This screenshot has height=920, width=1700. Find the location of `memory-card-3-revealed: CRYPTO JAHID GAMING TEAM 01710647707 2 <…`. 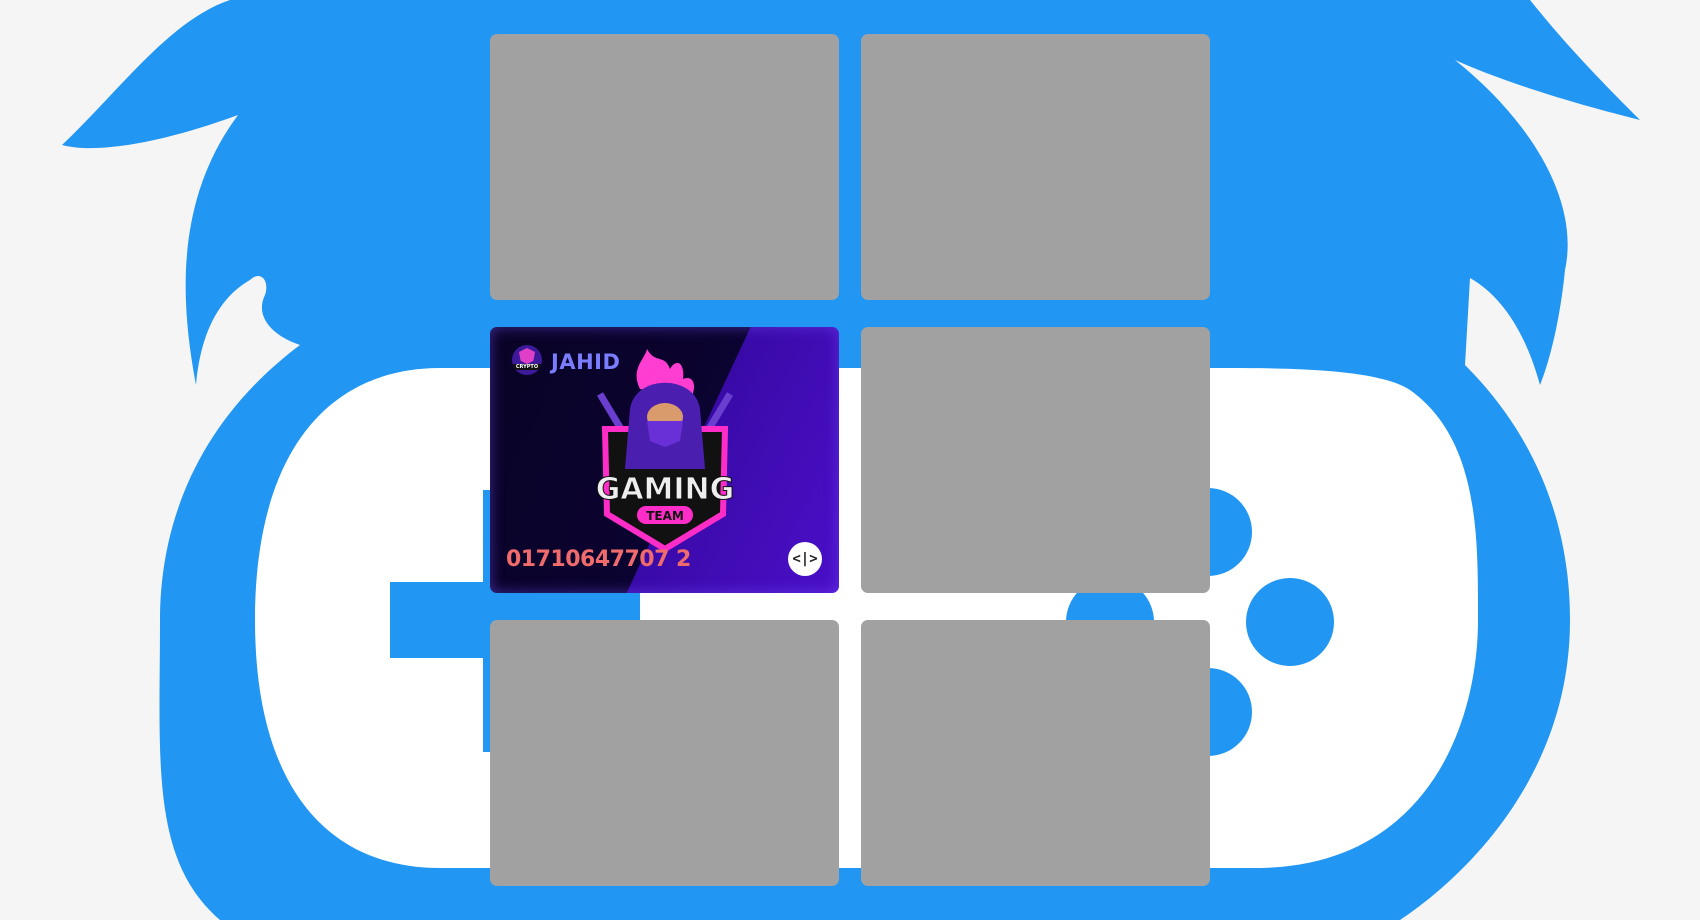

memory-card-3-revealed: CRYPTO JAHID GAMING TEAM 01710647707 2 <… is located at coordinates (664, 460).